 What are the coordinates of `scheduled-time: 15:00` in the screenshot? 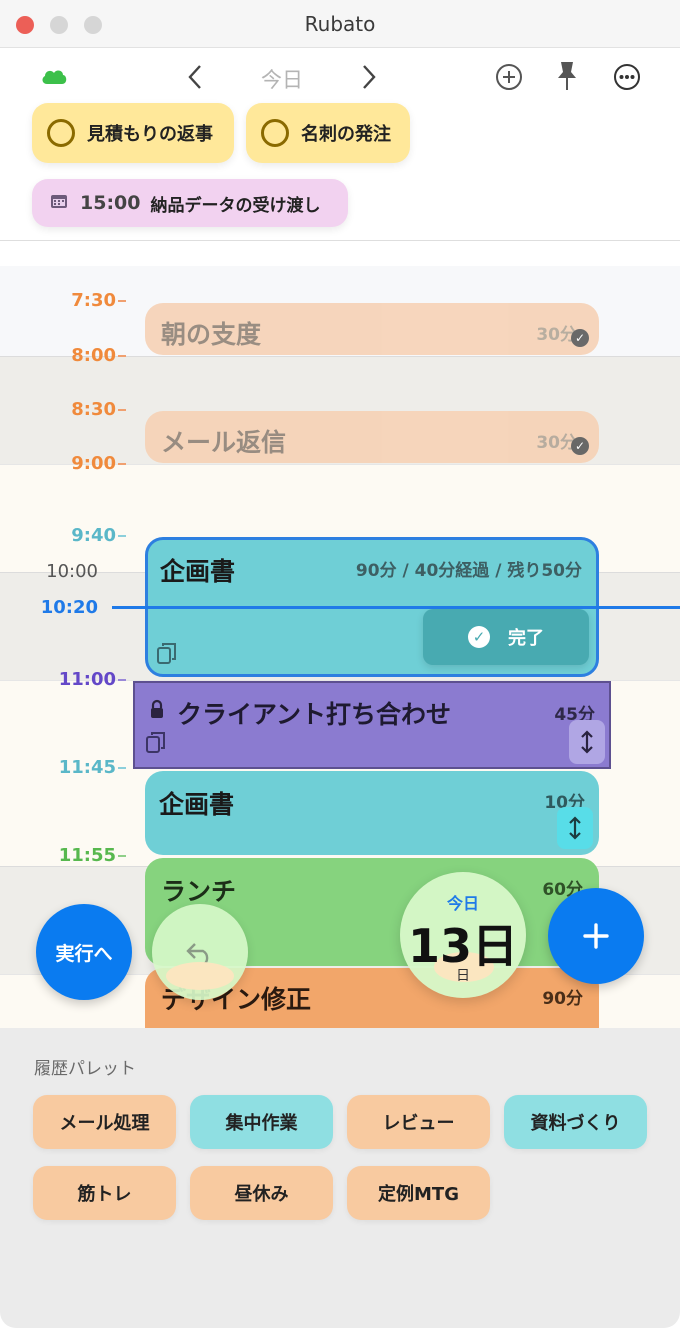 It's located at (110, 203).